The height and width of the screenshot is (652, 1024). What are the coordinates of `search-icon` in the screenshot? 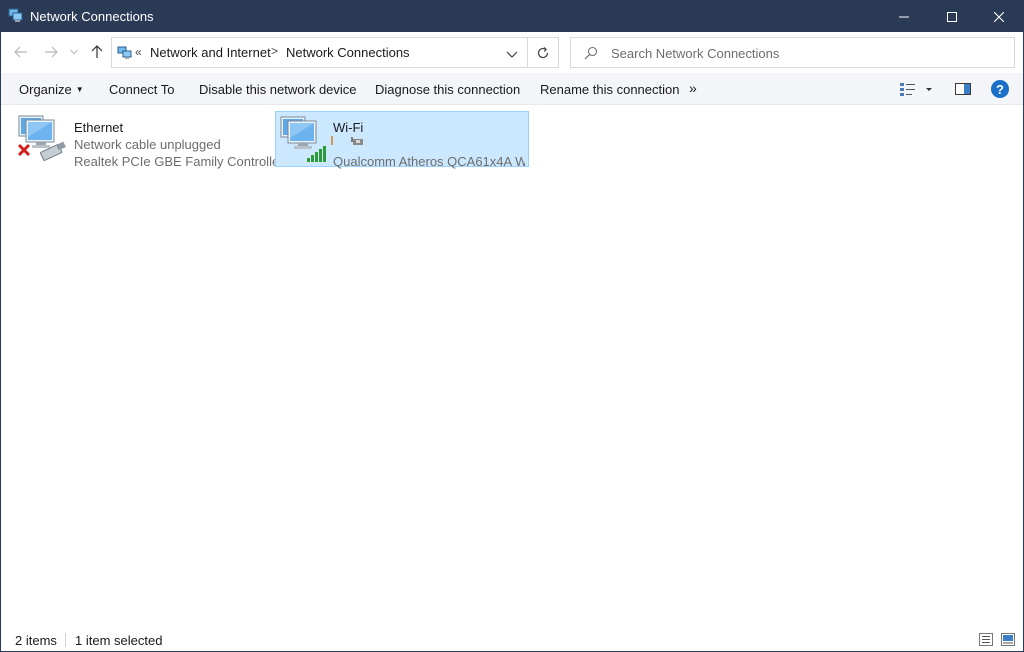 It's located at (591, 53).